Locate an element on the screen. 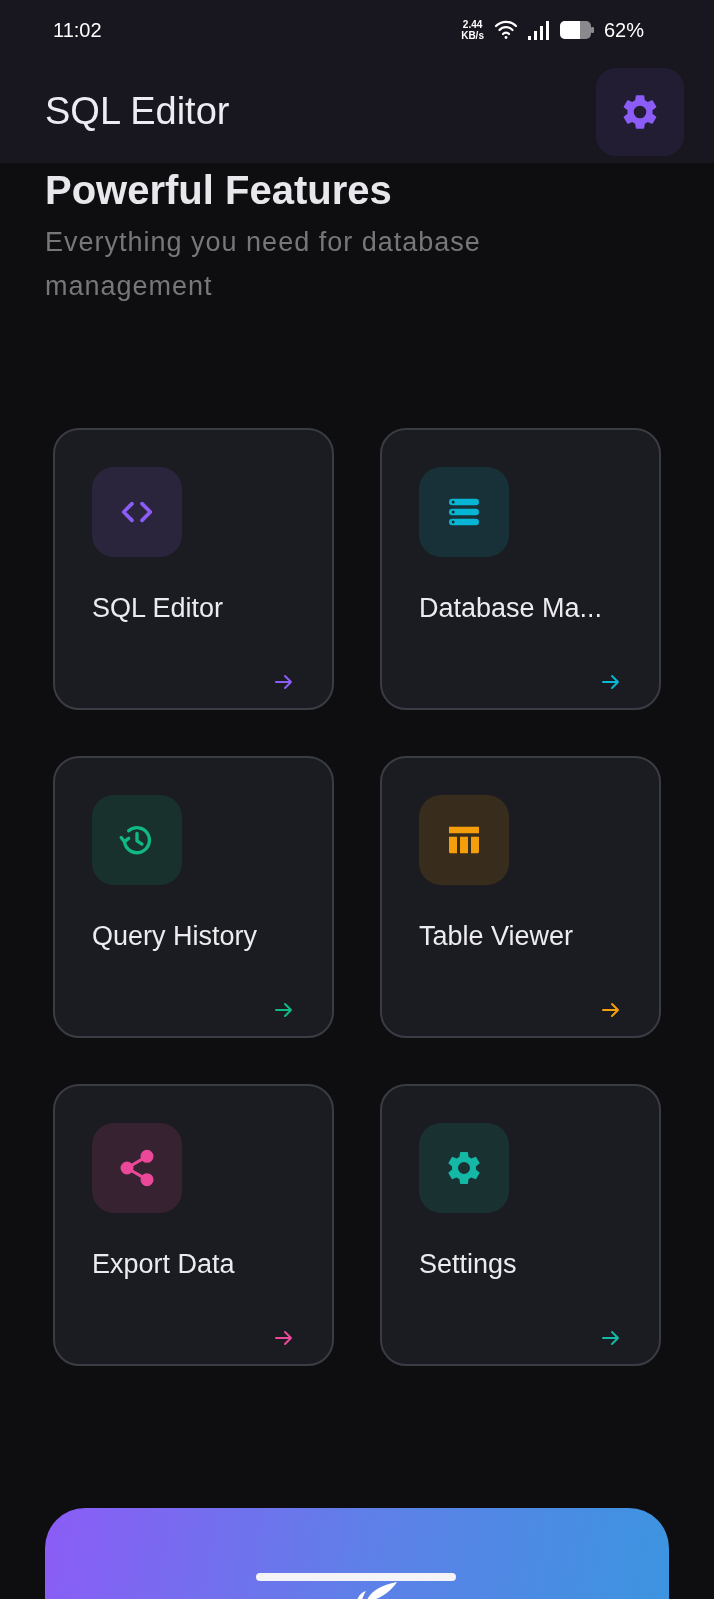 This screenshot has height=1599, width=714. feature-card: SQL Editor is located at coordinates (193, 569).